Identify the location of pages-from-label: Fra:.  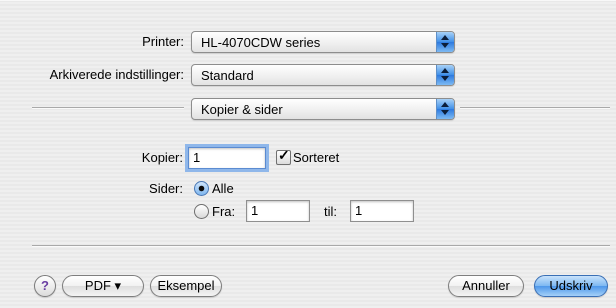
(224, 211).